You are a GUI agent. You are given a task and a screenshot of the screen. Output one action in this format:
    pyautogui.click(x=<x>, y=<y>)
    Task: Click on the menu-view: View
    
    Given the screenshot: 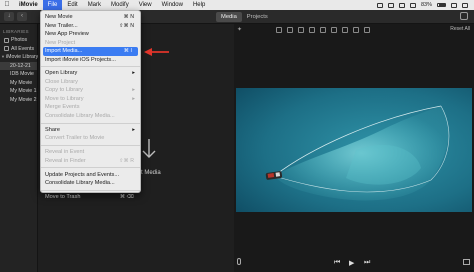 What is the action you would take?
    pyautogui.click(x=145, y=5)
    